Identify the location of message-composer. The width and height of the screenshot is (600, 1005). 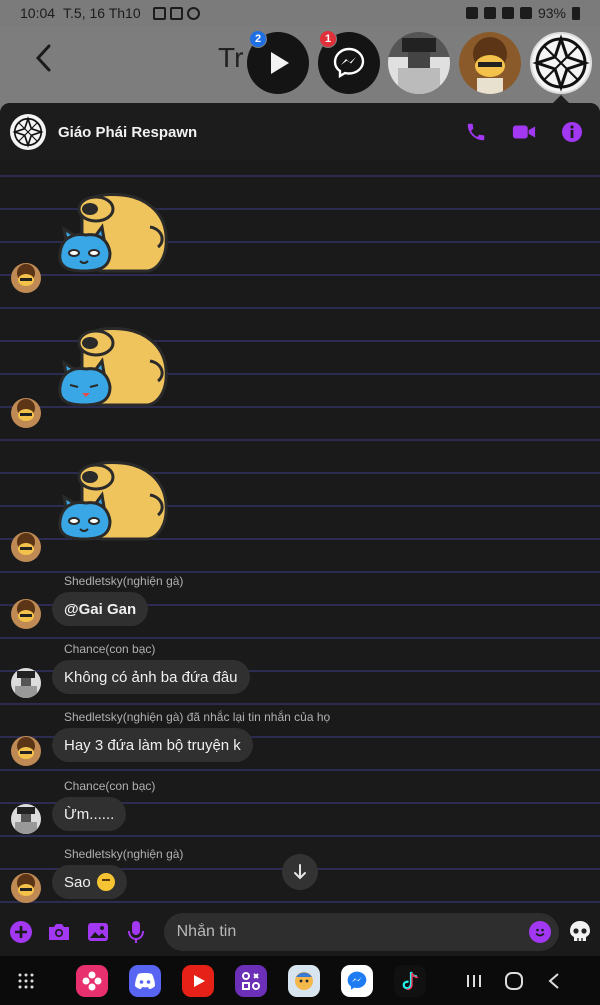
(300, 931).